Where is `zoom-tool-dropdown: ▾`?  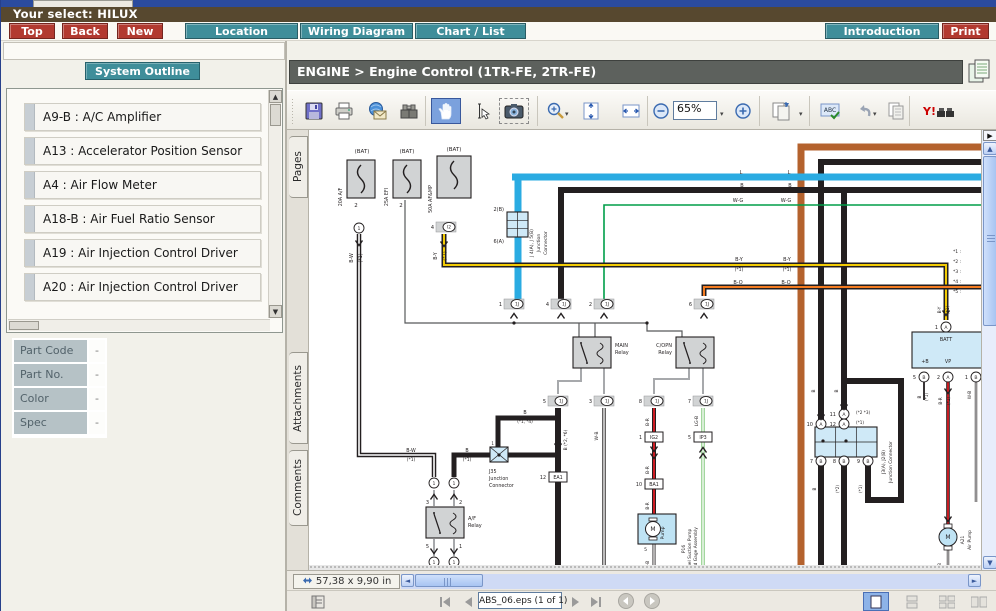
zoom-tool-dropdown: ▾ is located at coordinates (567, 114).